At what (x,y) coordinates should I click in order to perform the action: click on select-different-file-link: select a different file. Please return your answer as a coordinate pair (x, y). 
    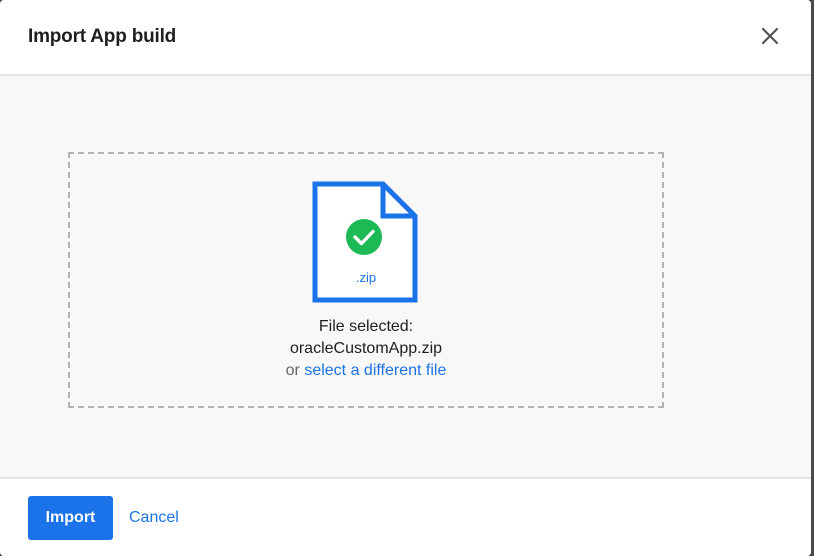
    Looking at the image, I should click on (375, 370).